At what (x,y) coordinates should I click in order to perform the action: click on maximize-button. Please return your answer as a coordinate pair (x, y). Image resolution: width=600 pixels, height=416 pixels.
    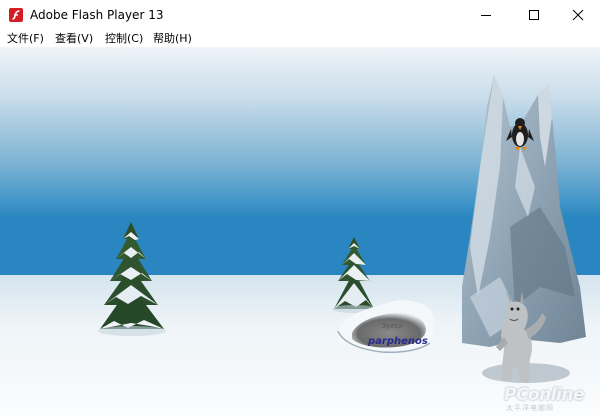
    Looking at the image, I should click on (534, 15).